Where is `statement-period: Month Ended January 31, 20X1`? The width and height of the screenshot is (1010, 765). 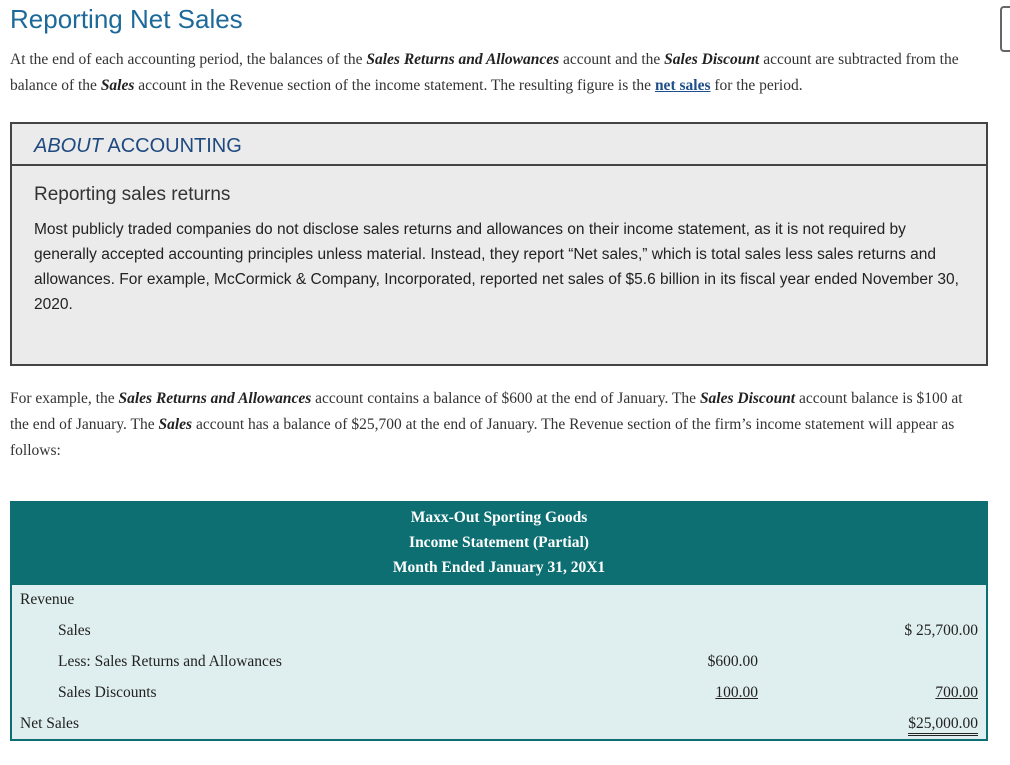 statement-period: Month Ended January 31, 20X1 is located at coordinates (499, 567).